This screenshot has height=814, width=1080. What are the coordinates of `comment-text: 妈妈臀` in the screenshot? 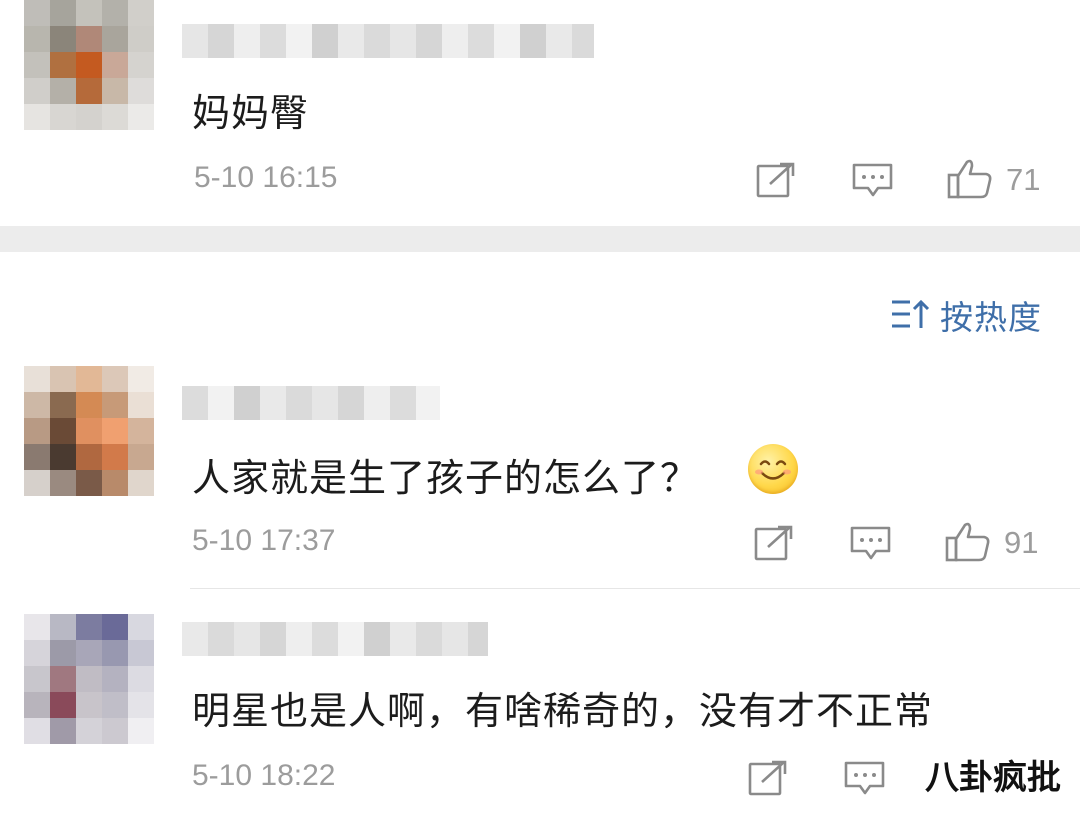 It's located at (251, 113).